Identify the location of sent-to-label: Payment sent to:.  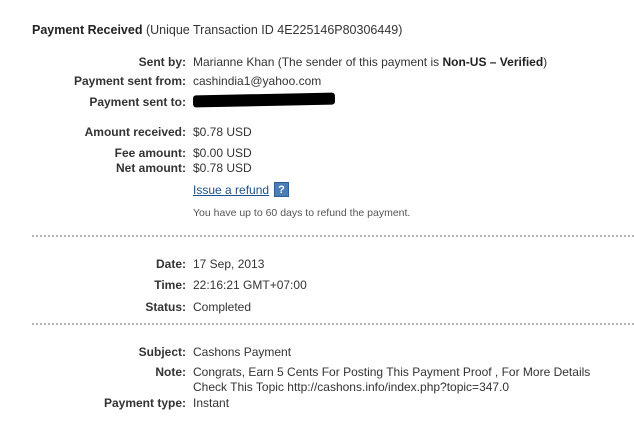
(137, 102).